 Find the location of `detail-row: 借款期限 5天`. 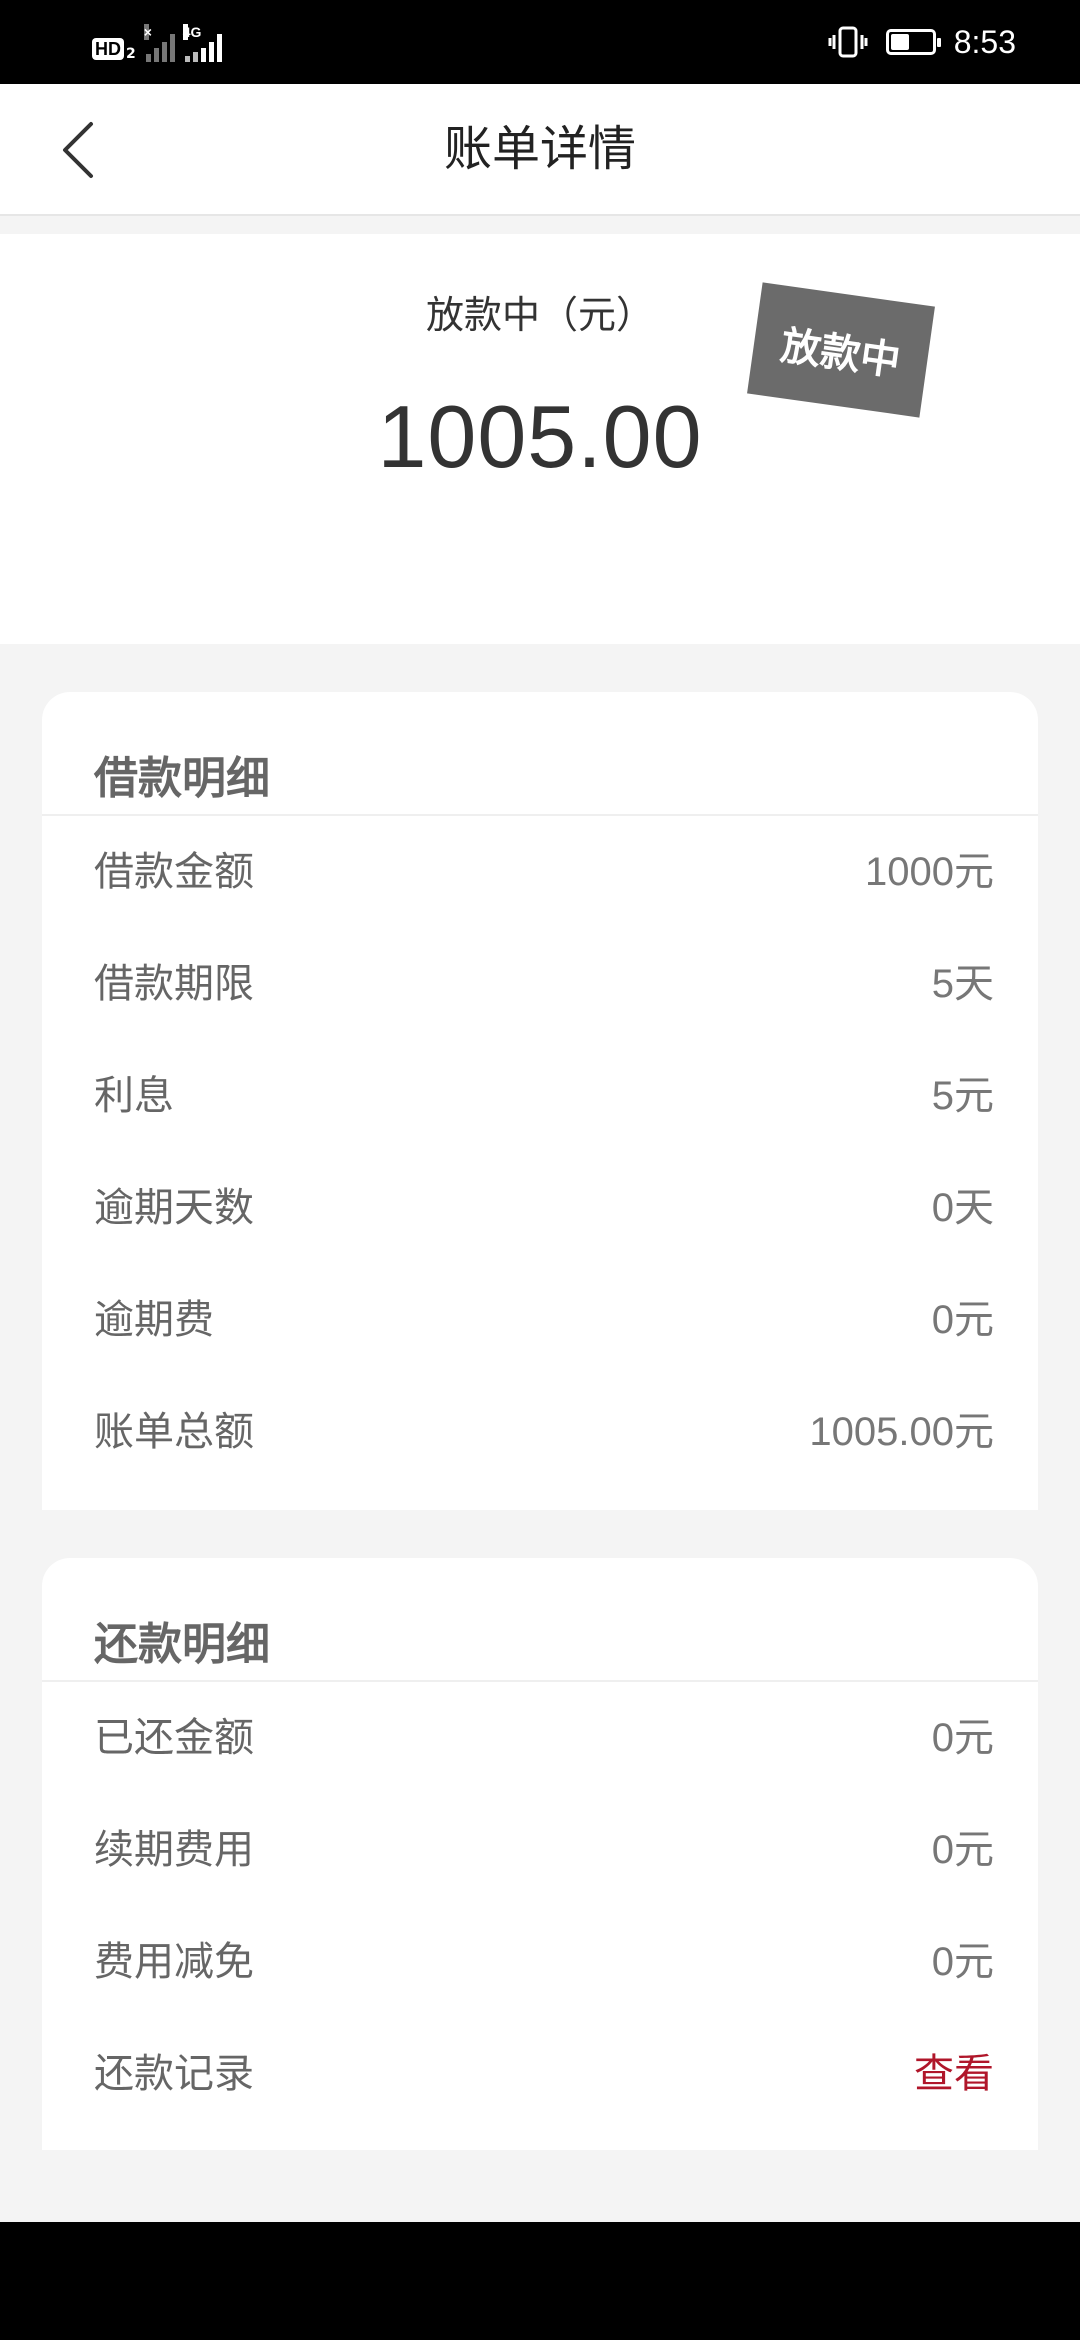

detail-row: 借款期限 5天 is located at coordinates (540, 984).